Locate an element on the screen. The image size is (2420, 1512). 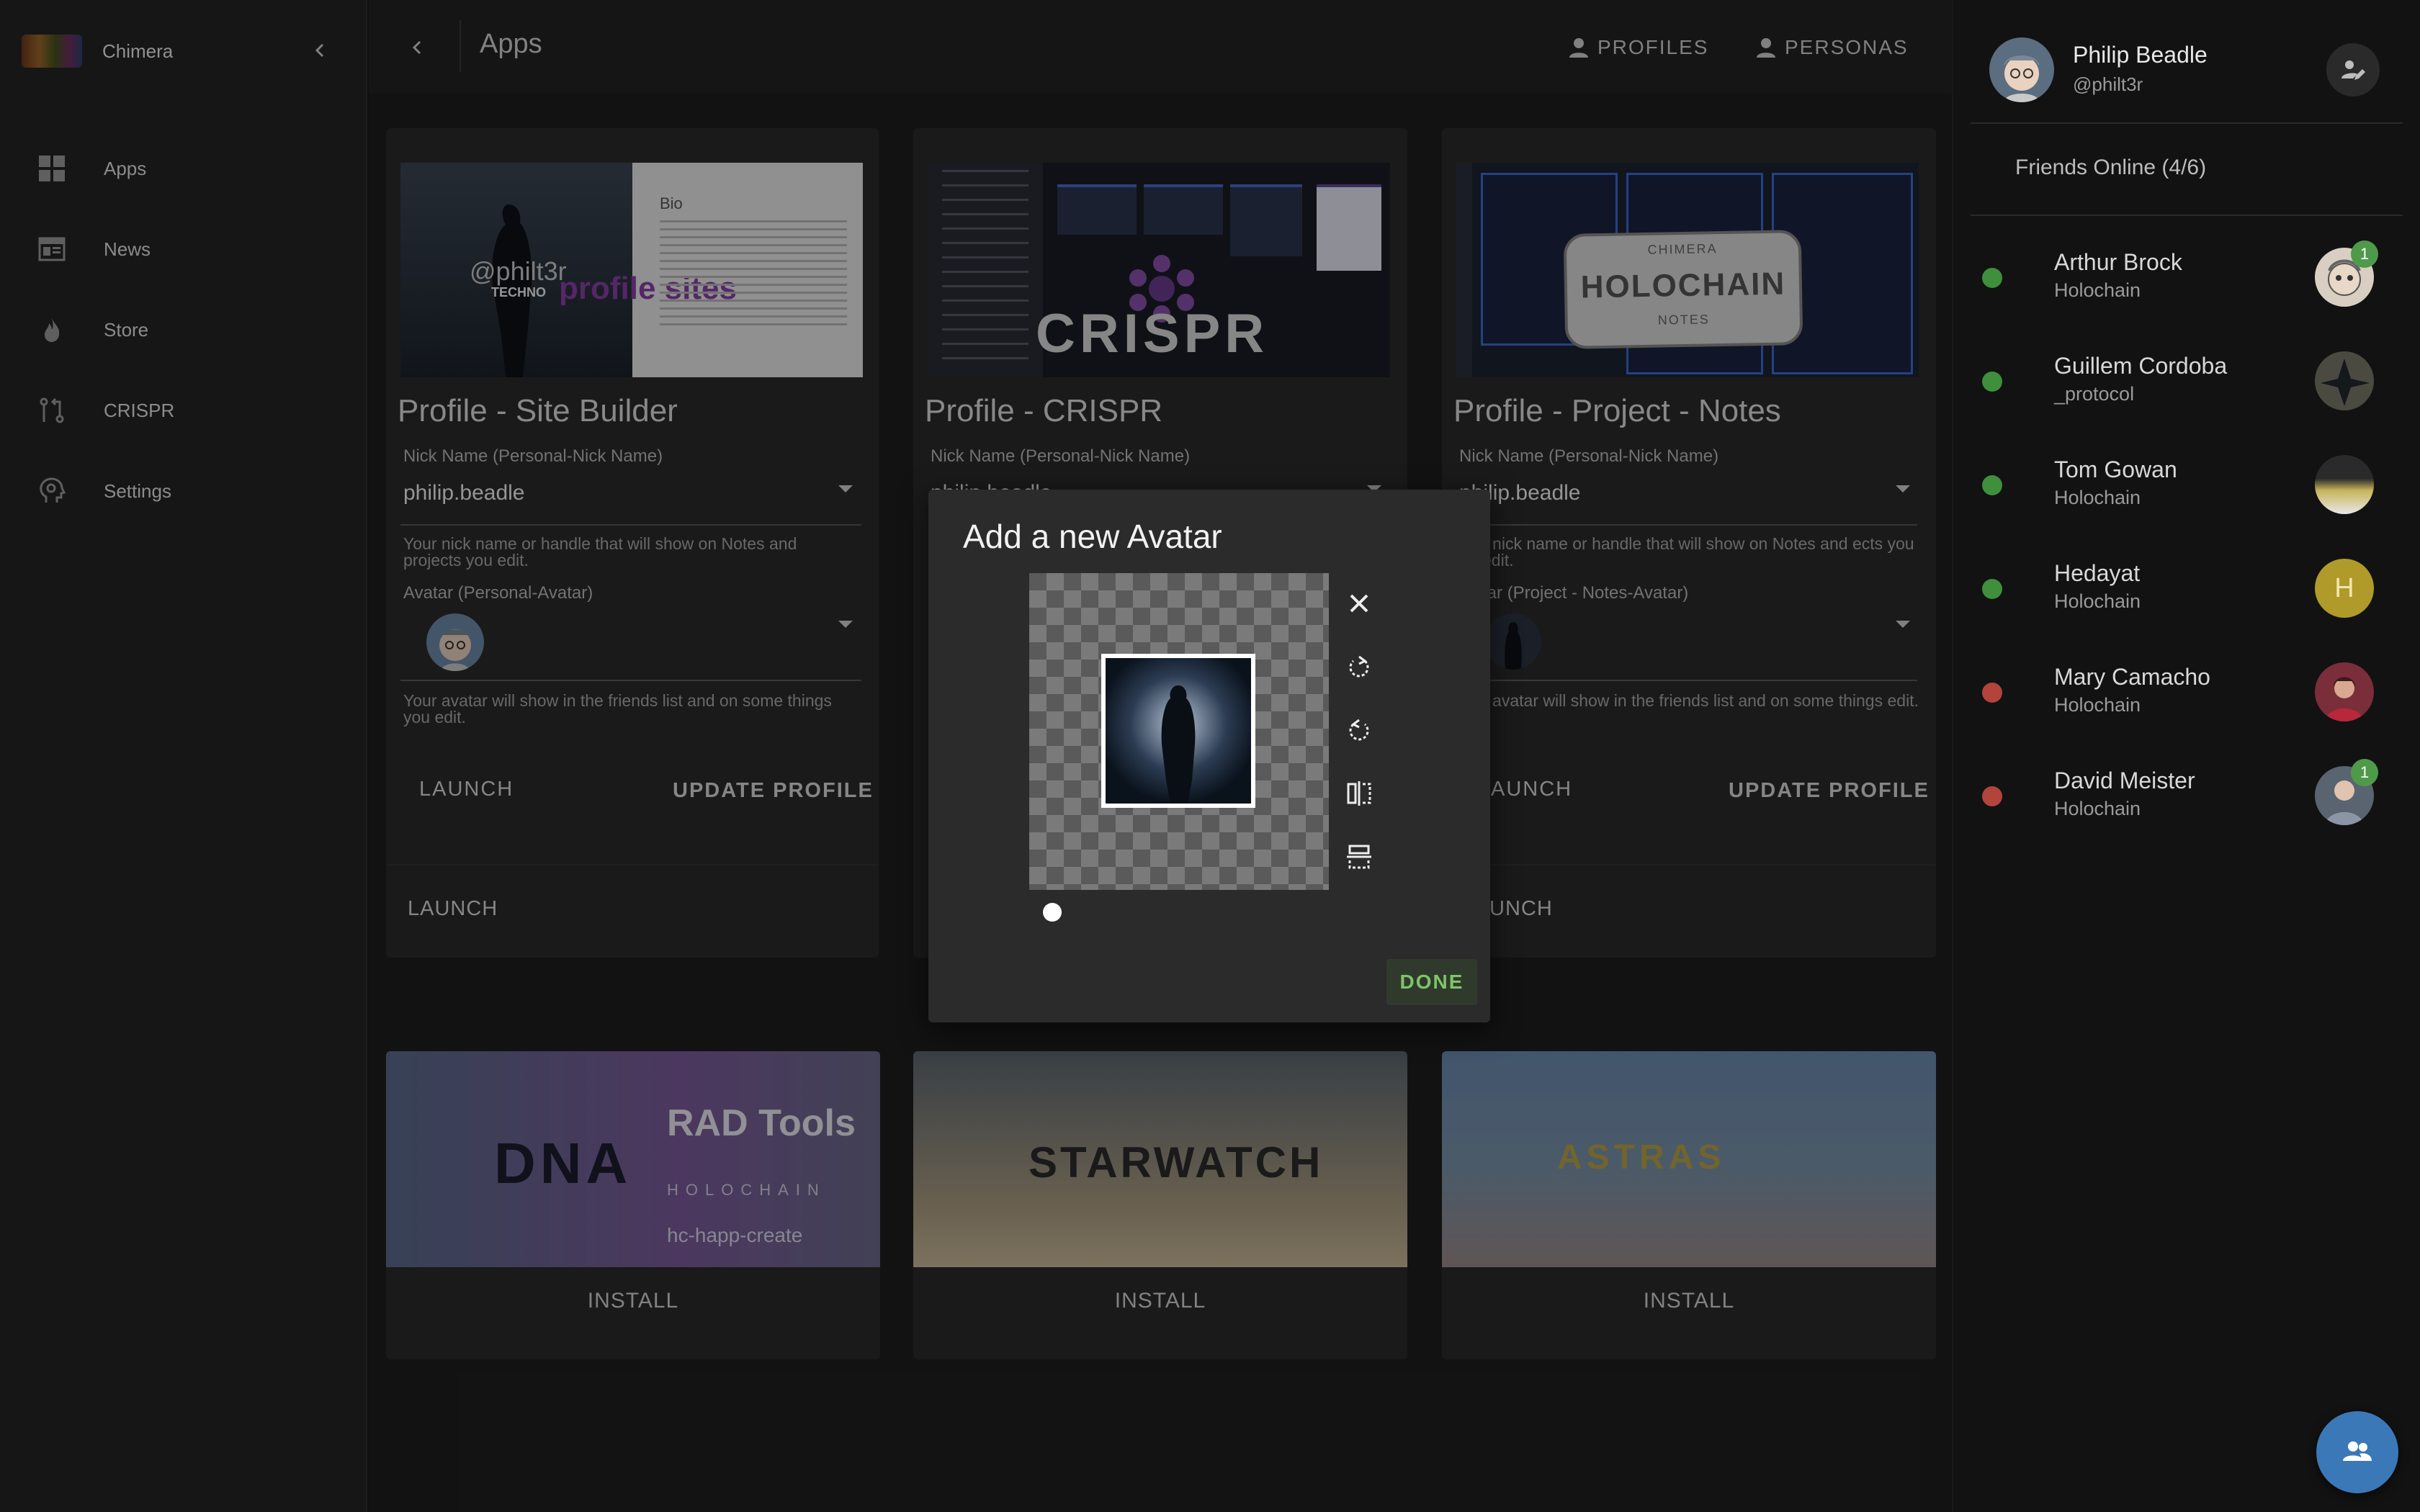
app-thumbnail: ASTRAS is located at coordinates (1689, 1159).